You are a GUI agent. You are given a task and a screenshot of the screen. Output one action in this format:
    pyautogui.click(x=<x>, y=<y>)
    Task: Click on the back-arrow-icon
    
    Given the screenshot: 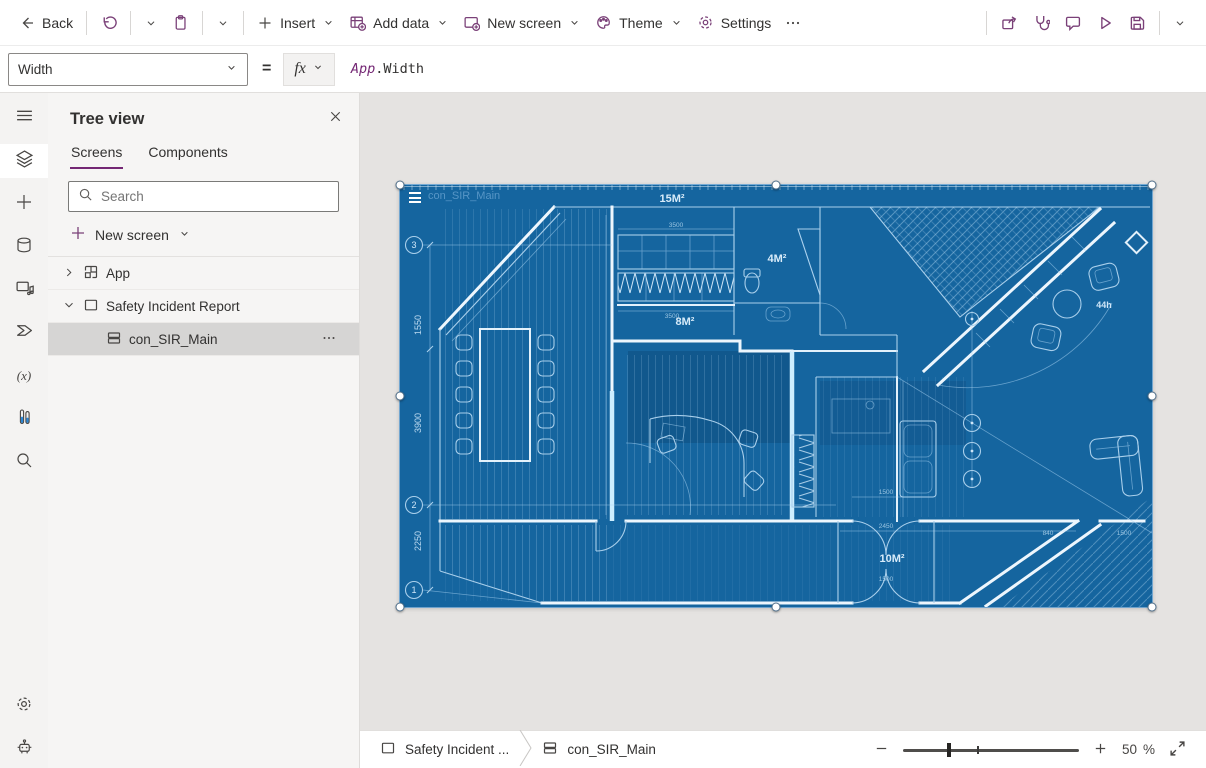 What is the action you would take?
    pyautogui.click(x=27, y=23)
    